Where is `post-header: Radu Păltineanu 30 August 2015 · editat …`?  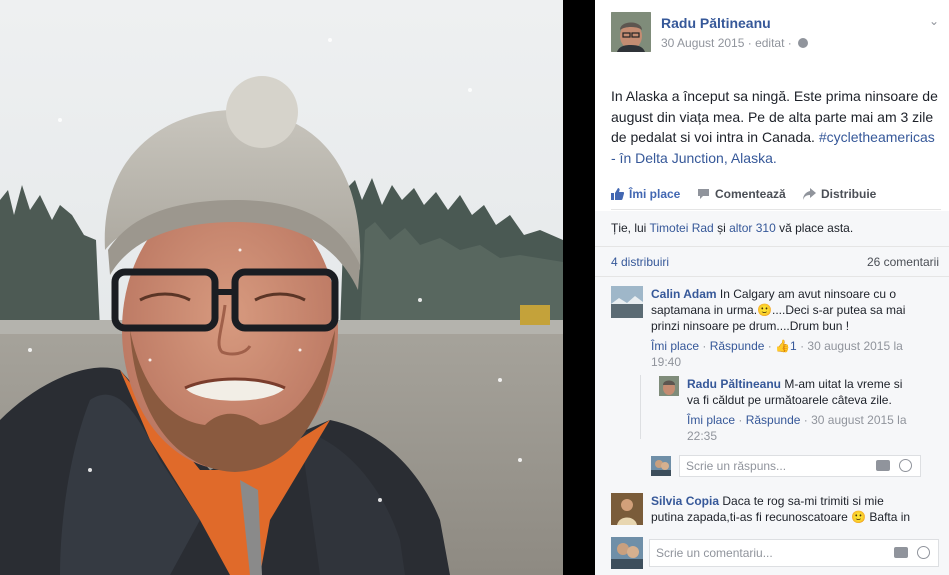
post-header: Radu Păltineanu 30 August 2015 · editat … is located at coordinates (776, 33).